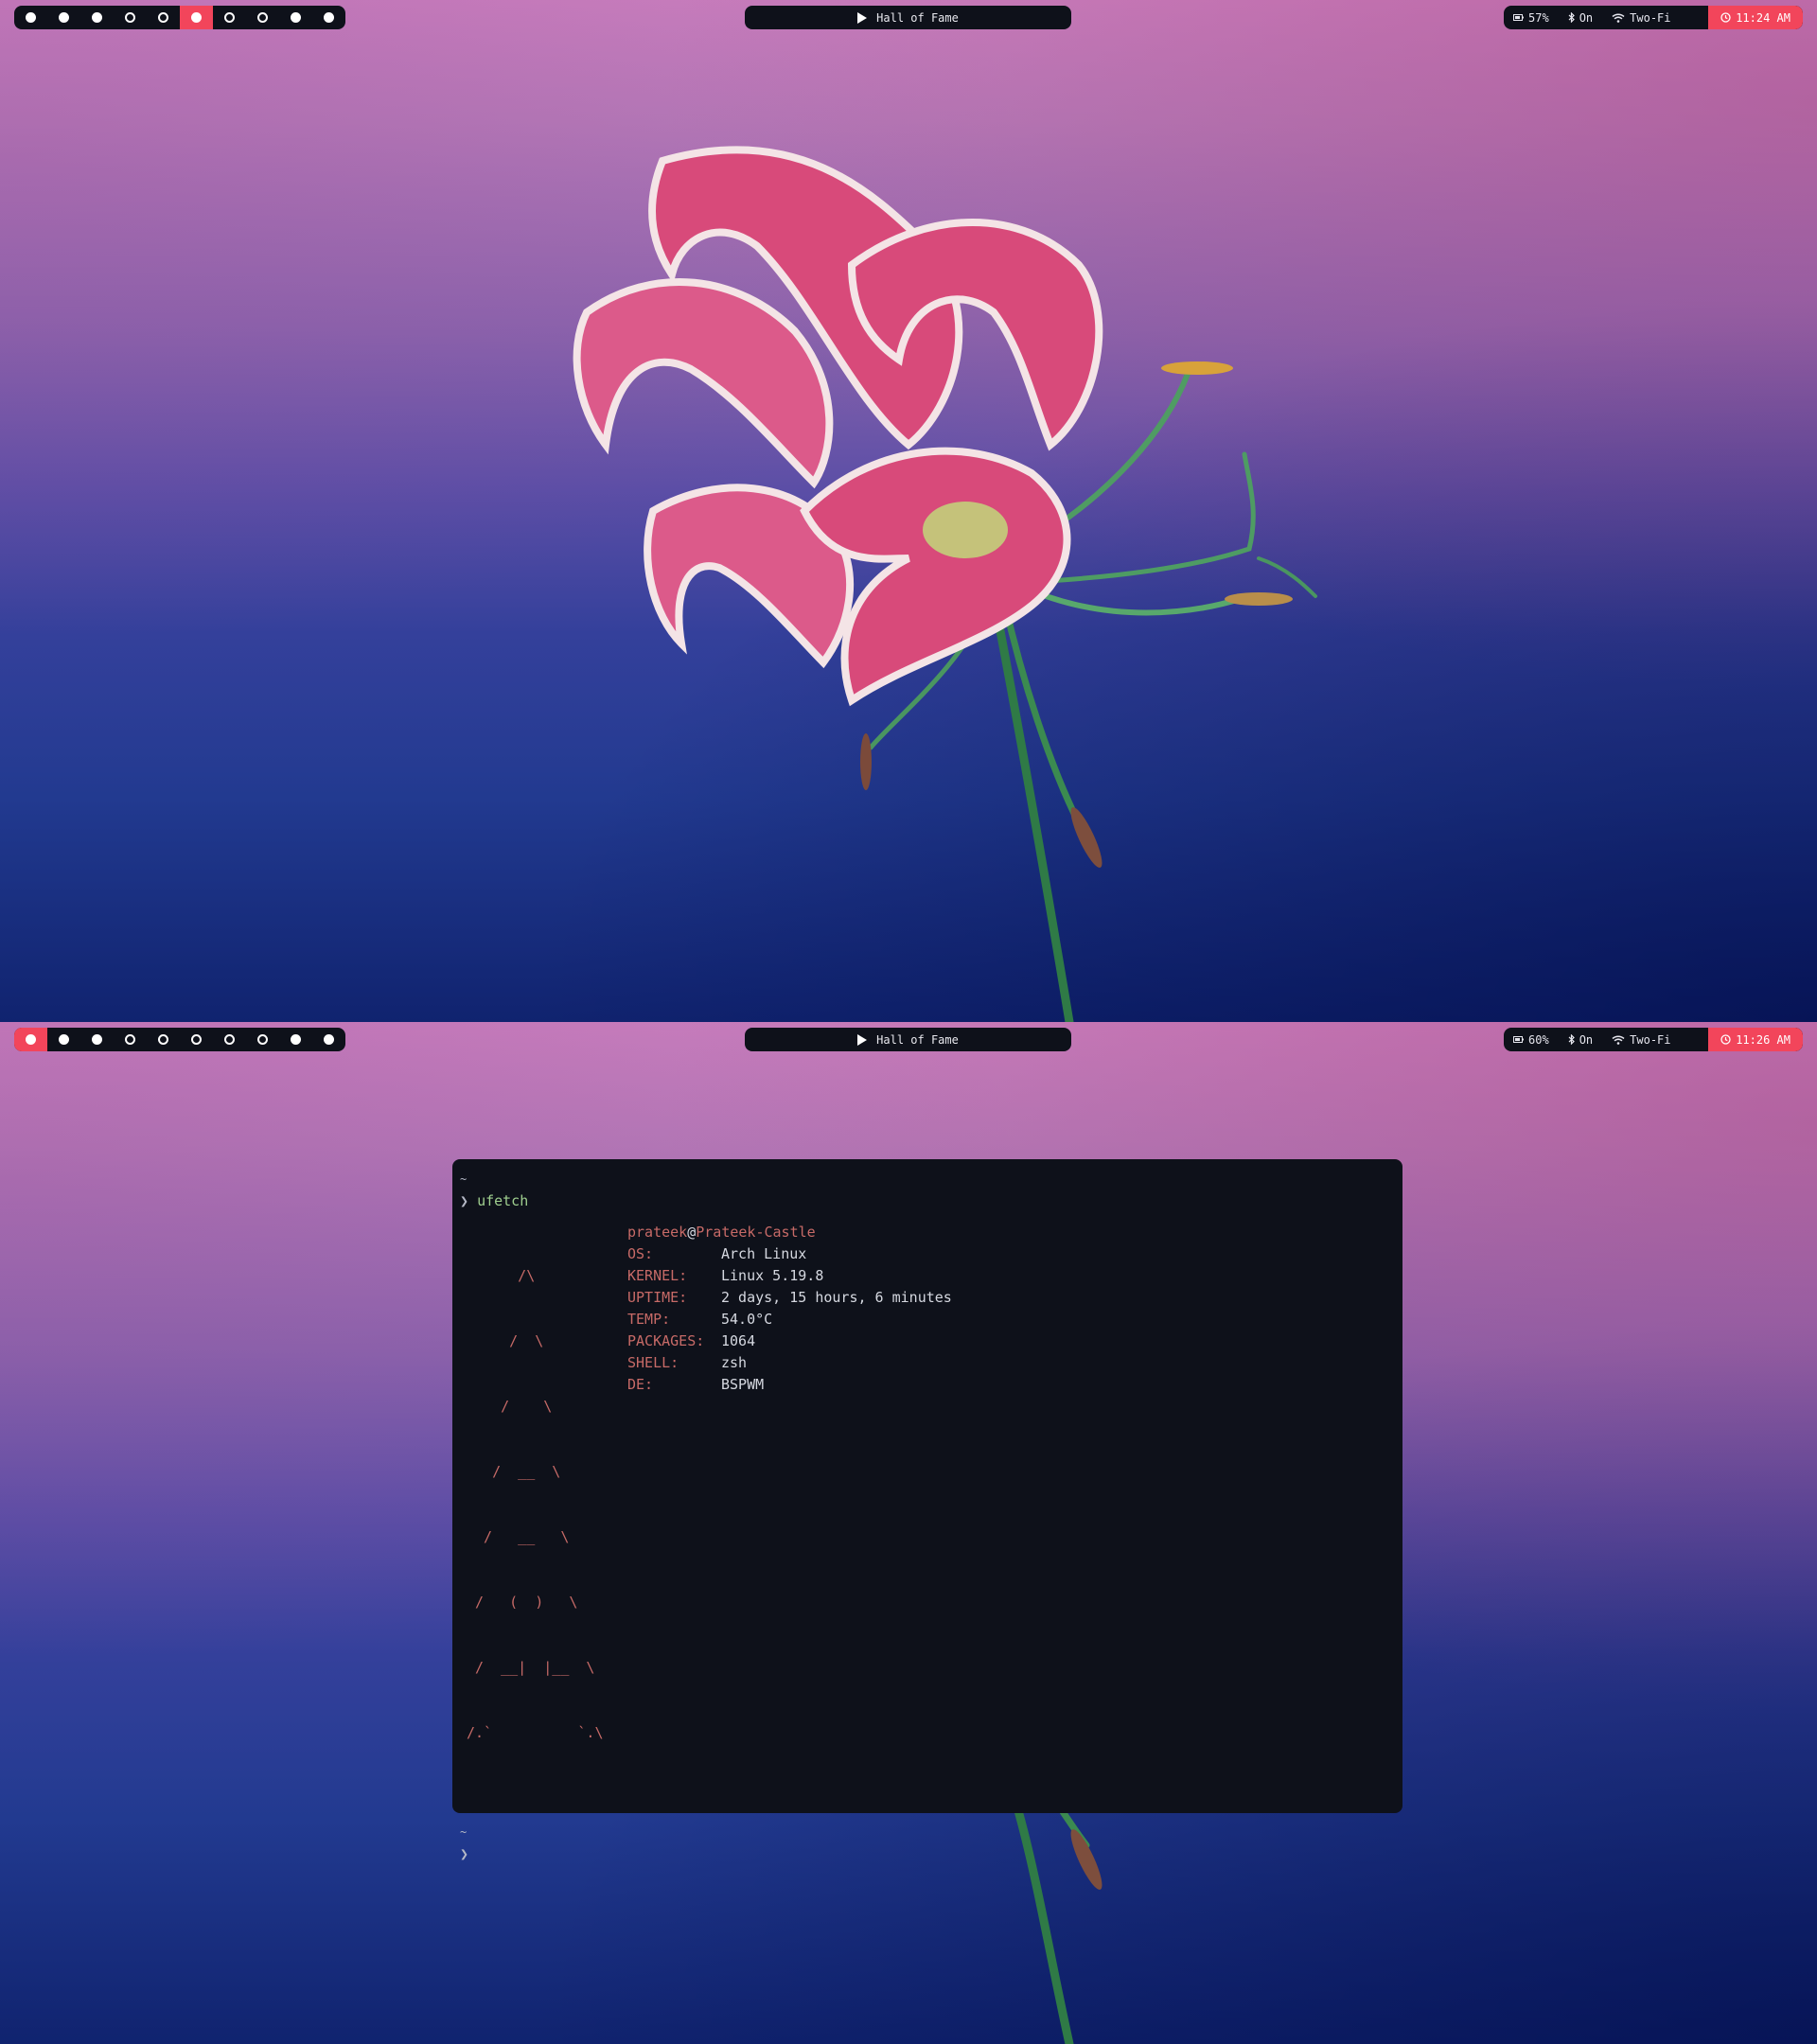  What do you see at coordinates (658, 1275) in the screenshot?
I see `info-key: KERNEL:` at bounding box center [658, 1275].